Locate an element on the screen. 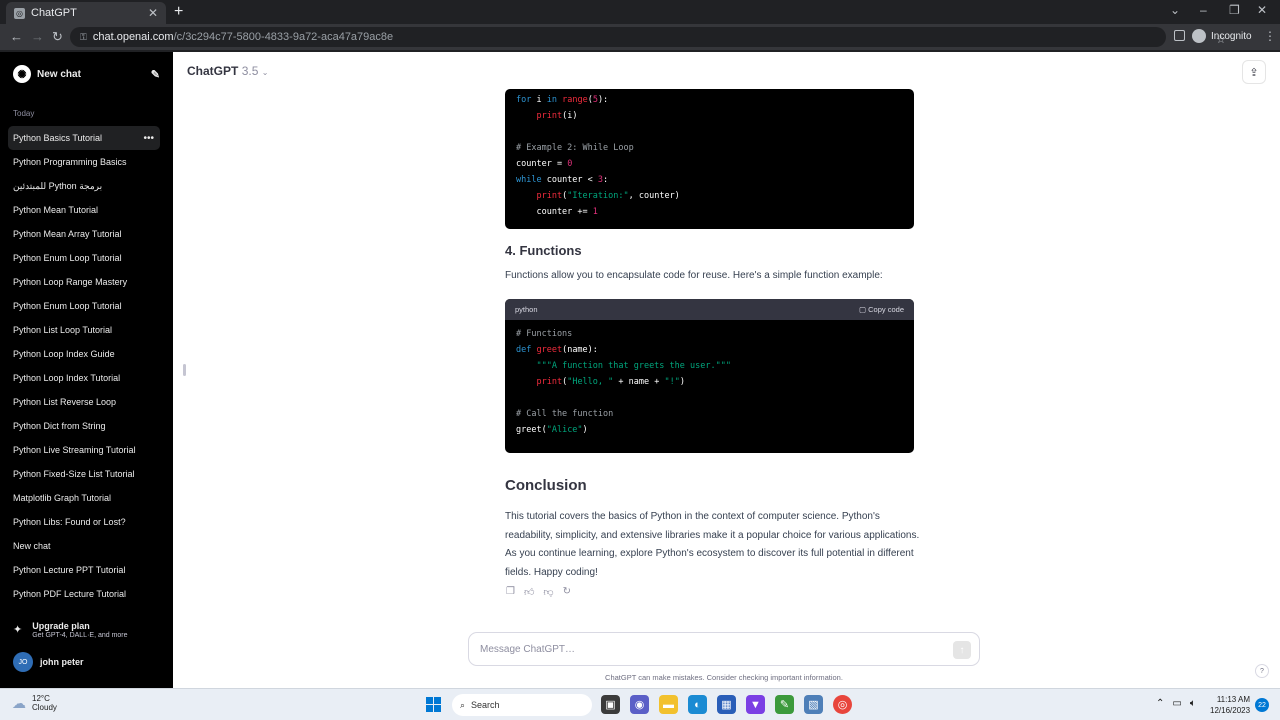 The height and width of the screenshot is (720, 1280). network-icon: ▭ is located at coordinates (1176, 703).